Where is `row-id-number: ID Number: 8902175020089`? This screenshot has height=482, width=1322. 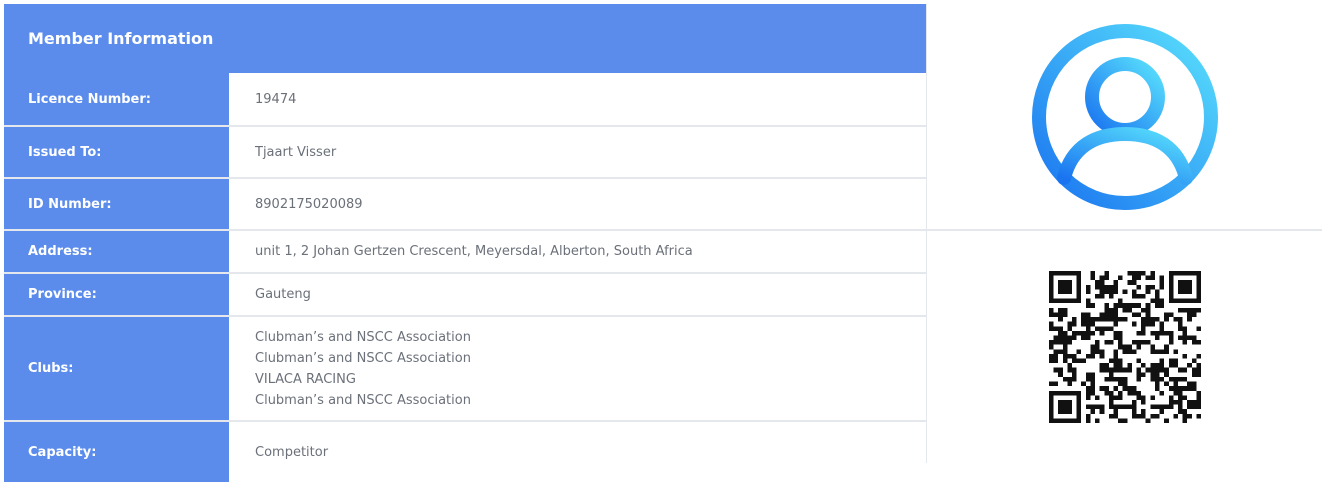
row-id-number: ID Number: 8902175020089 is located at coordinates (465, 205).